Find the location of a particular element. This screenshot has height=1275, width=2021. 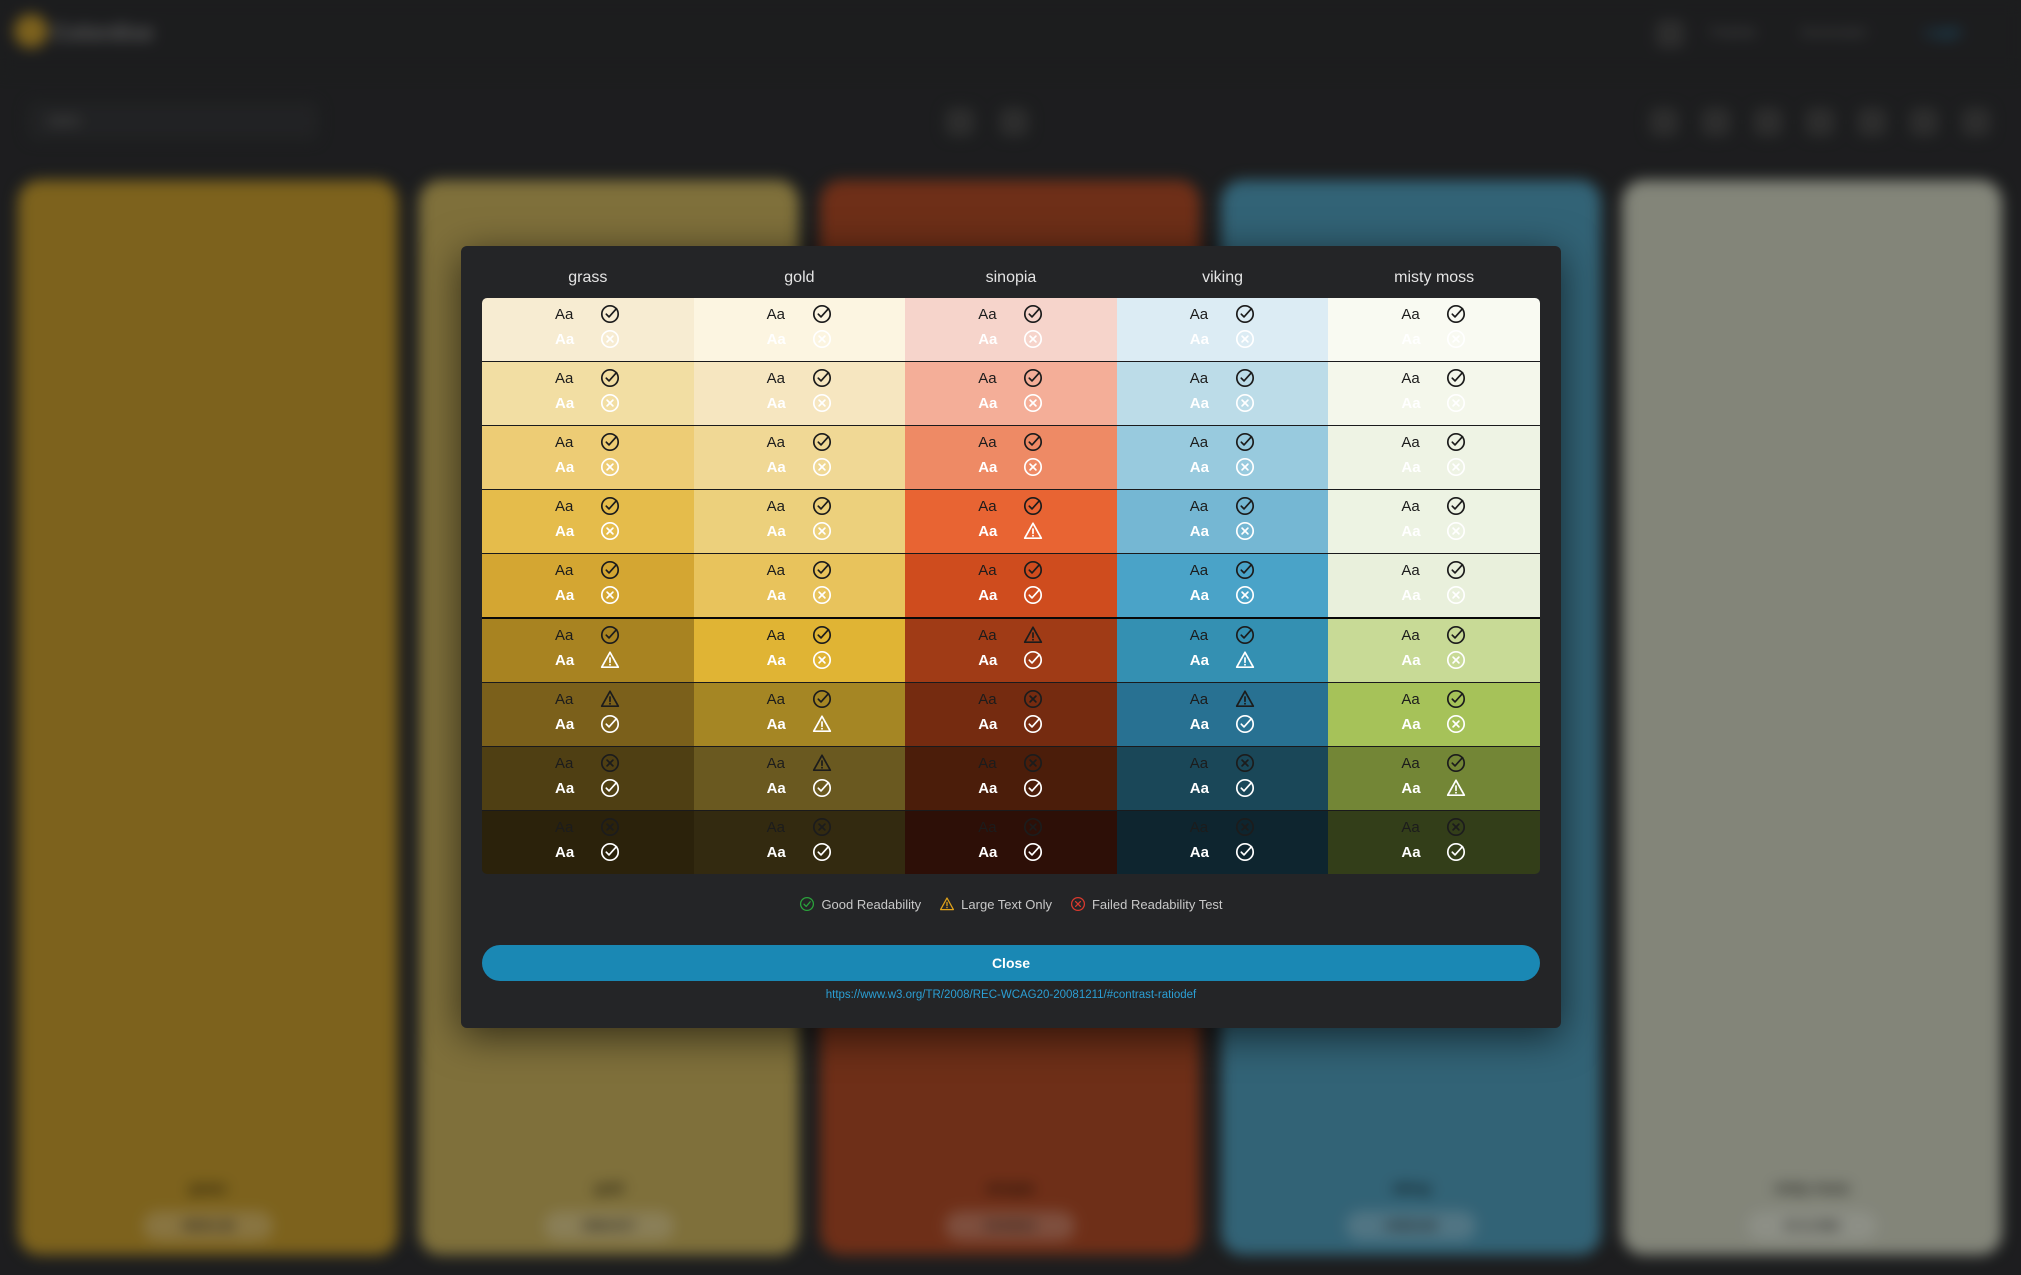

shade-cell-viking-2: Aa Aa is located at coordinates (1222, 393).